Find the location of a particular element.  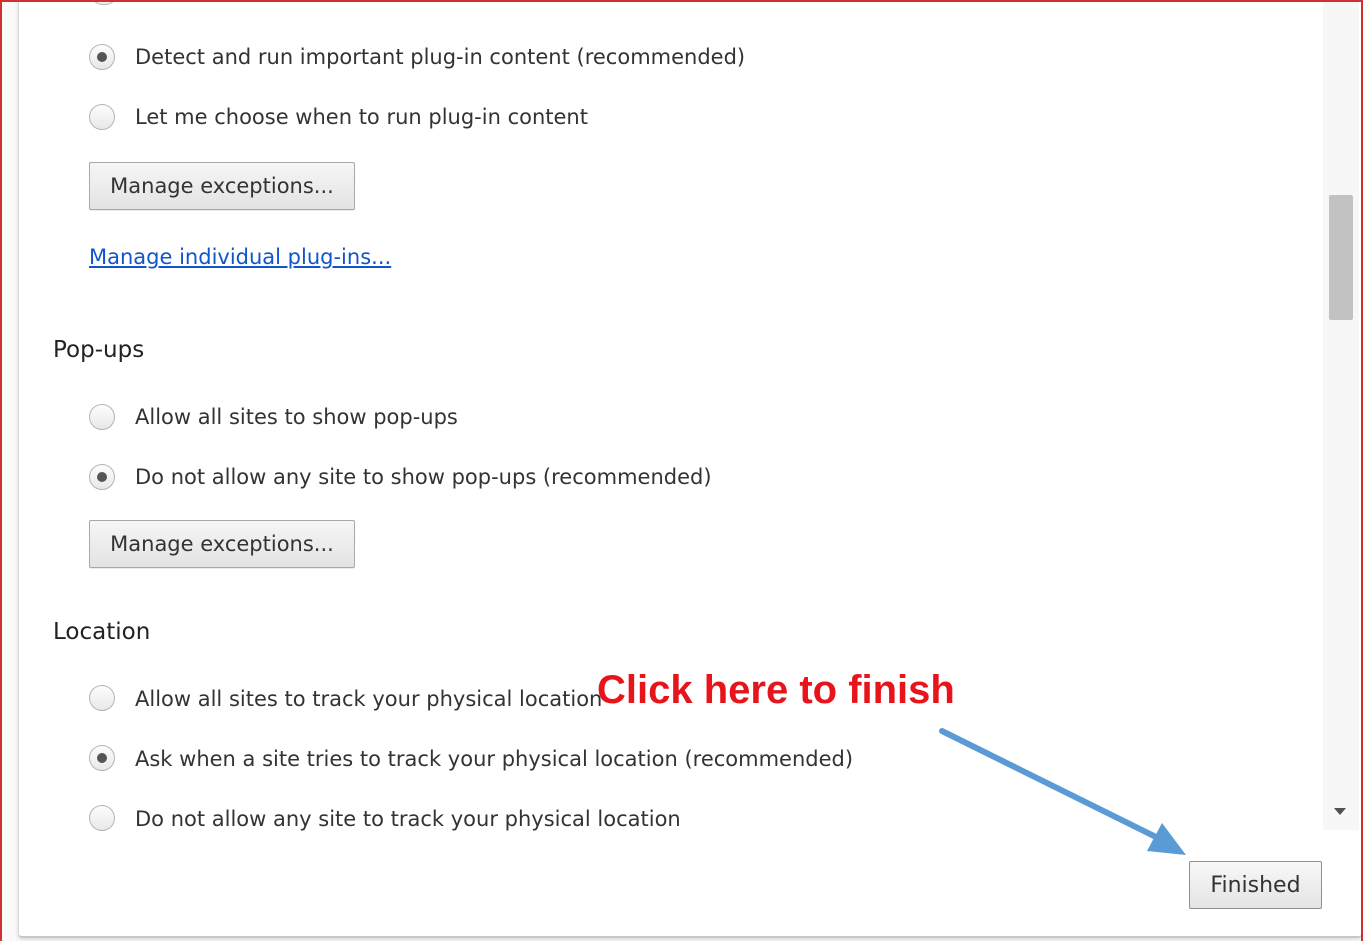

arrow-head is located at coordinates (1166, 839).